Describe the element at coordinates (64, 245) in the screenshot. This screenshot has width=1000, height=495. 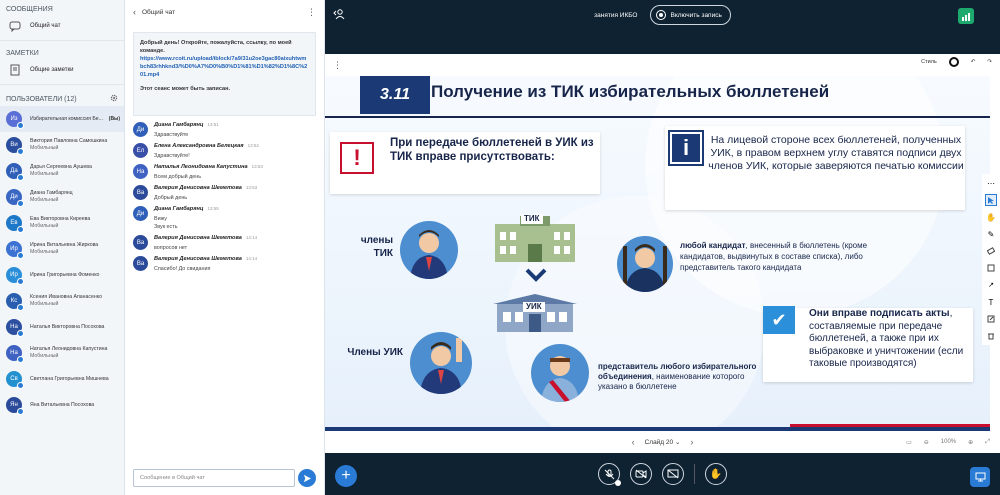
I see `user-name: Ирина Витальевна Жиркова` at that location.